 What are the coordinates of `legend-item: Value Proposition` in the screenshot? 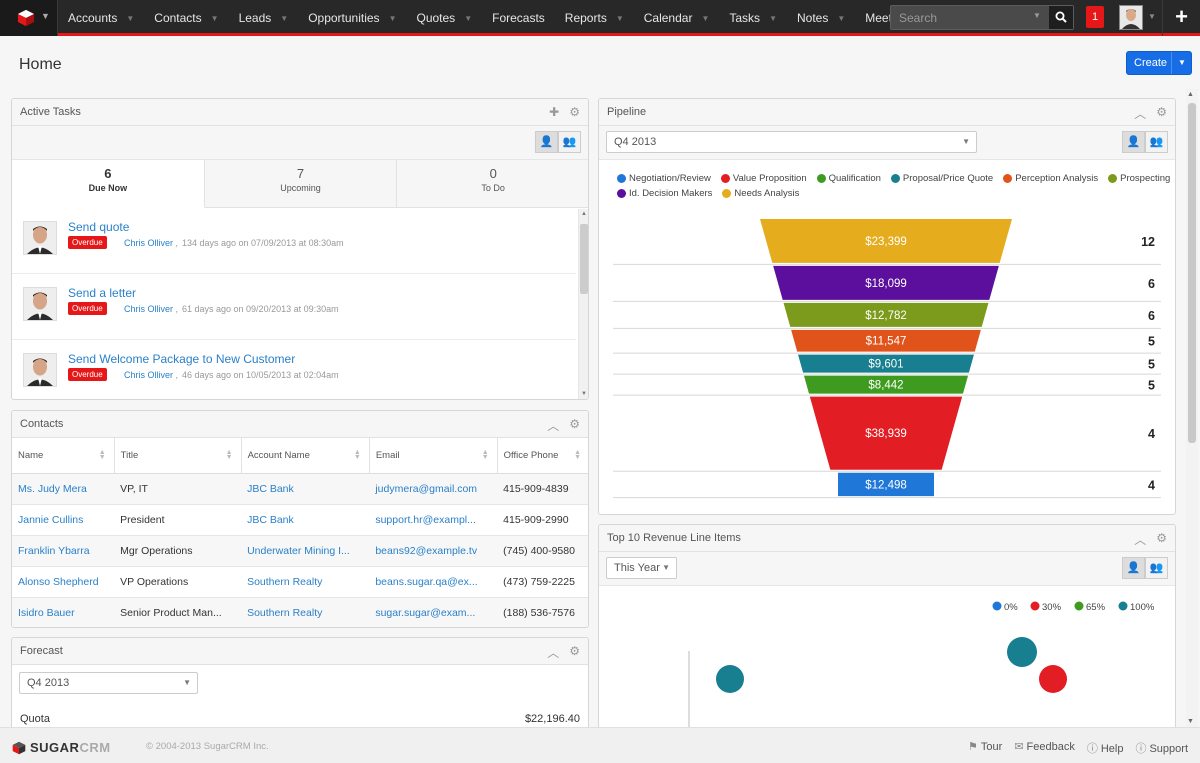 It's located at (763, 178).